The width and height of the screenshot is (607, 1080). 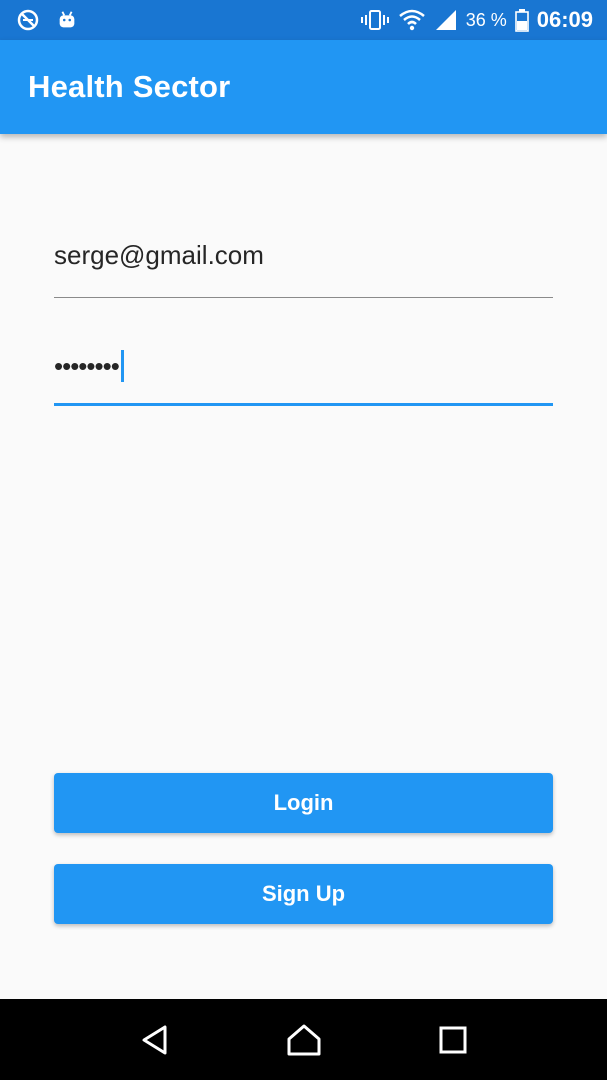 I want to click on vibrate-icon, so click(x=375, y=20).